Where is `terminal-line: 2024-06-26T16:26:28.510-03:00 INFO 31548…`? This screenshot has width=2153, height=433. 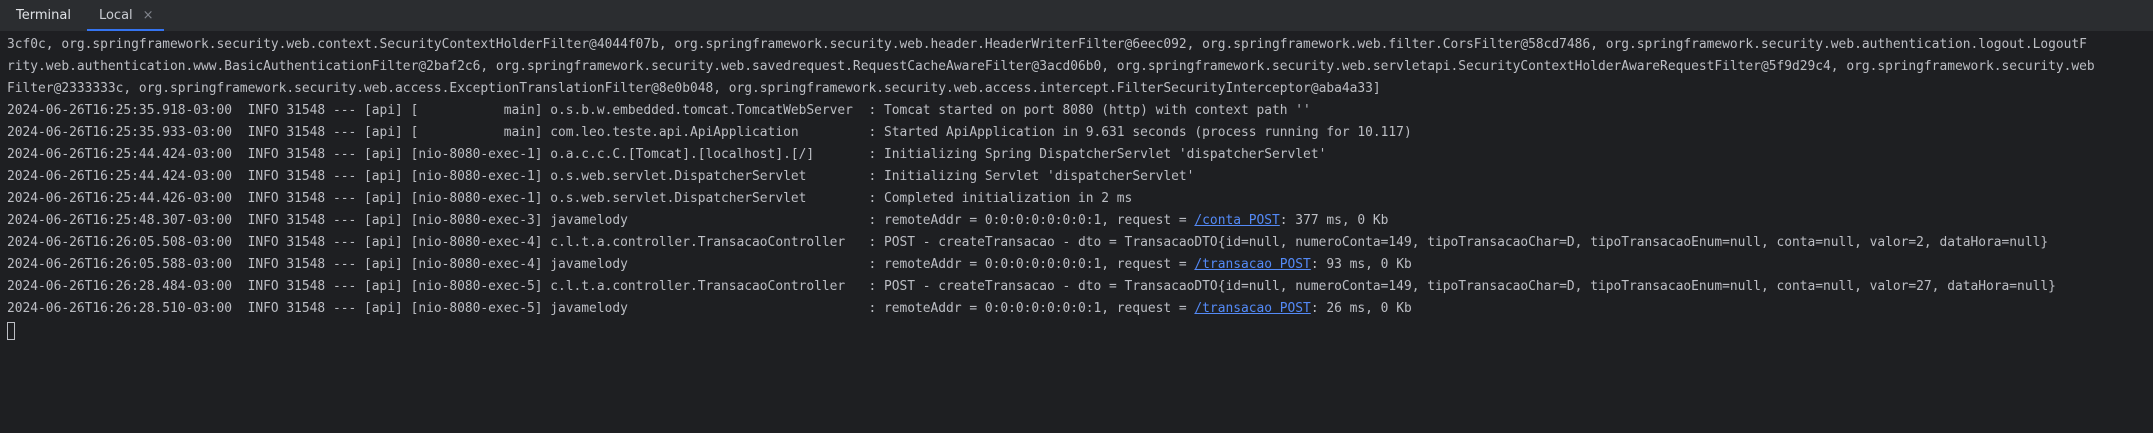 terminal-line: 2024-06-26T16:26:28.510-03:00 INFO 31548… is located at coordinates (1076, 309).